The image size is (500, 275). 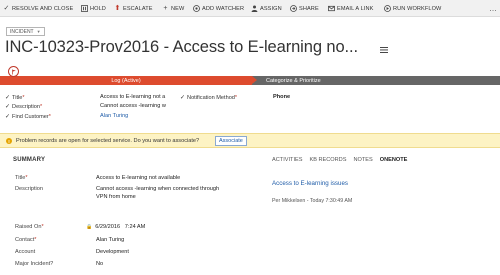 I want to click on stage-categorize-label: Categorize & Prioritize, so click(x=293, y=80).